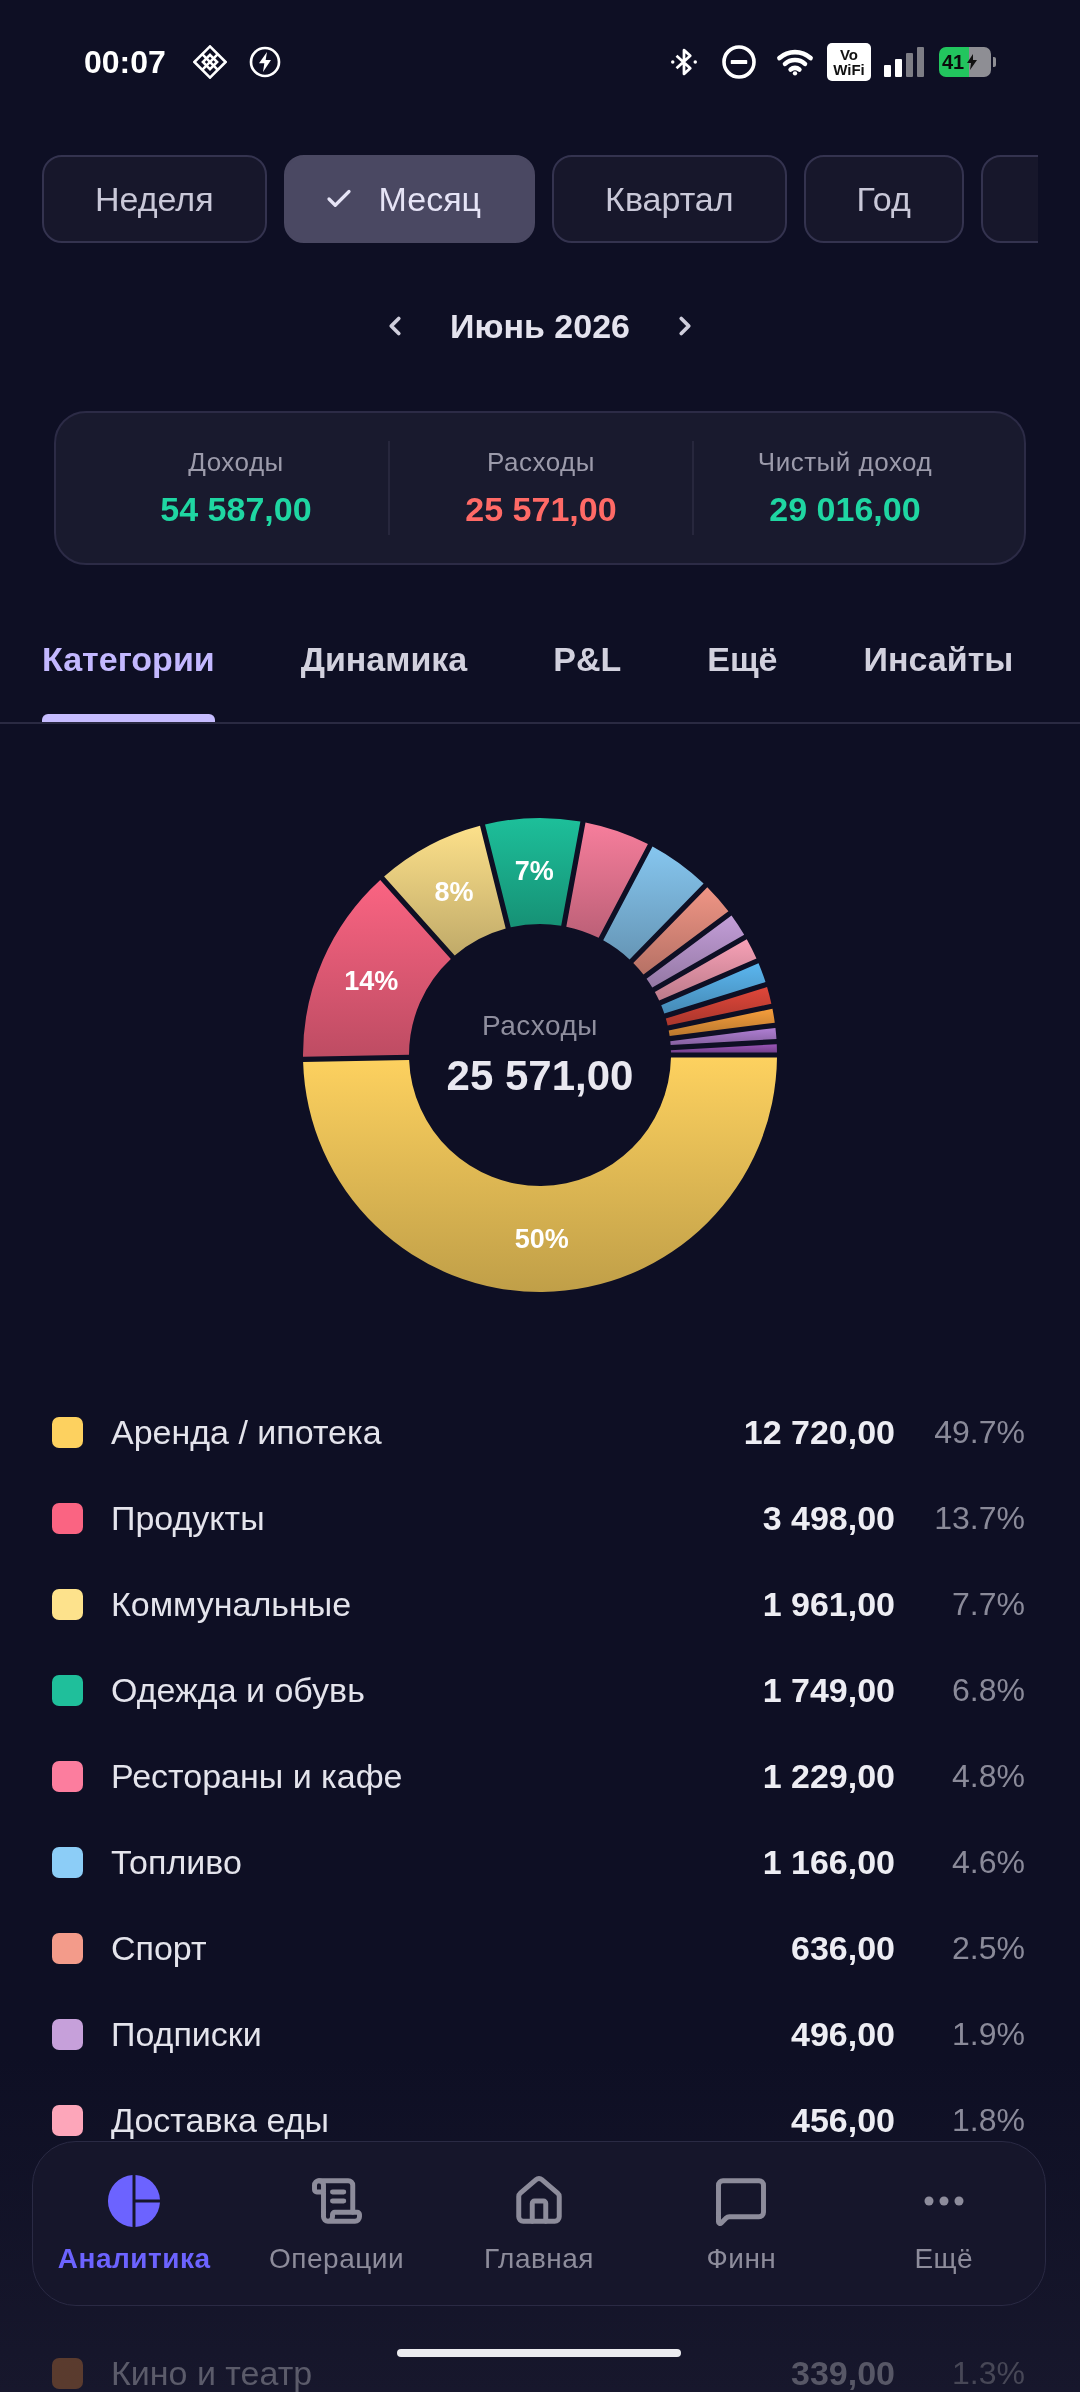 The image size is (1080, 2392). Describe the element at coordinates (828, 1776) in the screenshot. I see `category-amount: 1 229,00` at that location.